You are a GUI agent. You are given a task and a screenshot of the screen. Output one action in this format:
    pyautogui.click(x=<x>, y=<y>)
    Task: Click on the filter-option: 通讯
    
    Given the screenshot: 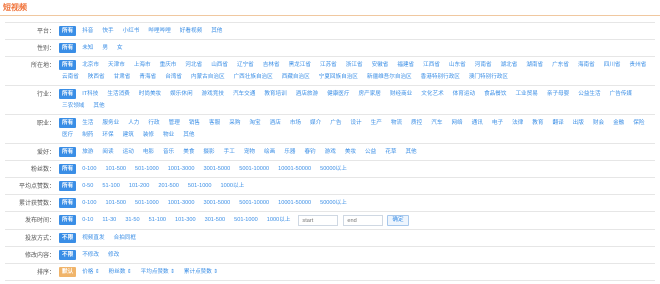 What is the action you would take?
    pyautogui.click(x=477, y=123)
    